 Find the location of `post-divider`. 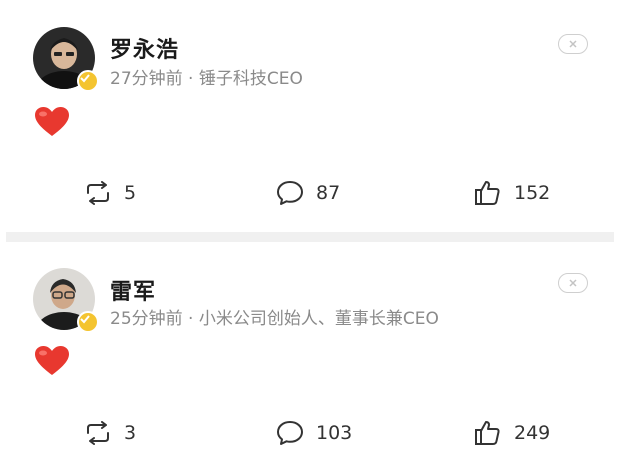

post-divider is located at coordinates (310, 237).